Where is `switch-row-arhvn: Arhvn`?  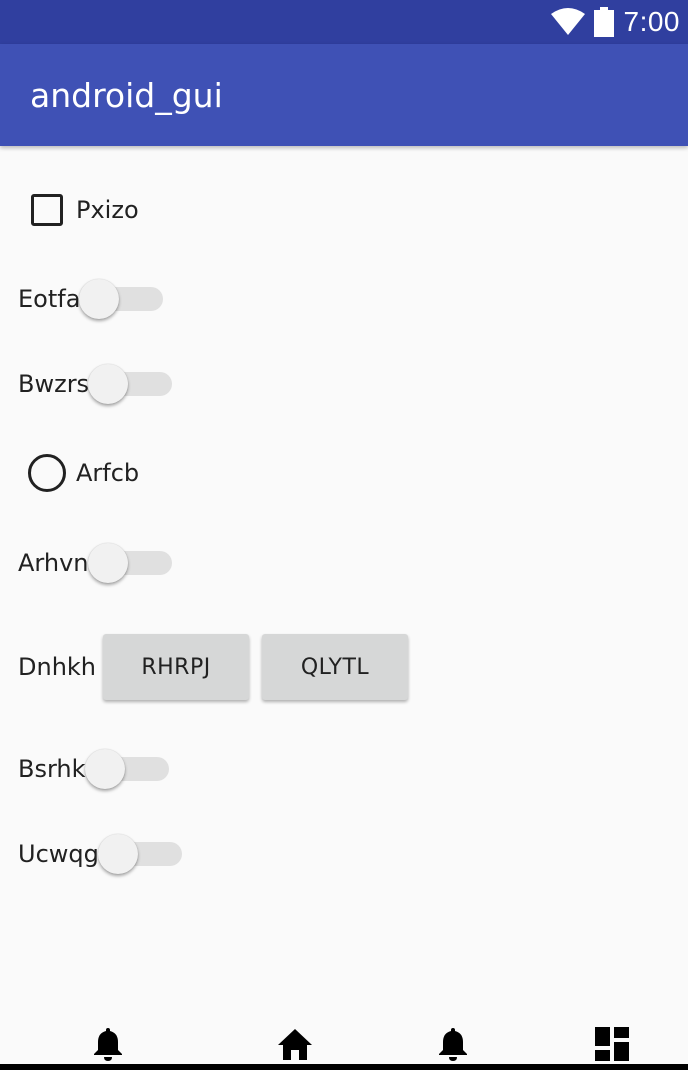 switch-row-arhvn: Arhvn is located at coordinates (344, 563).